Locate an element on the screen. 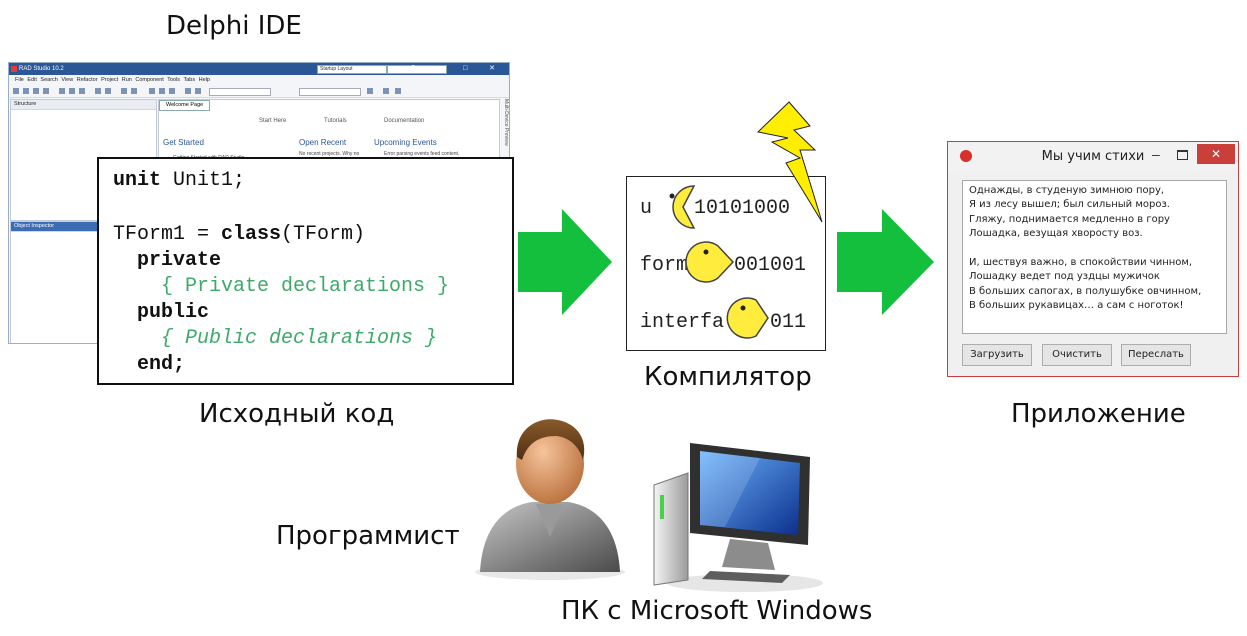 This screenshot has height=636, width=1247. minimize-button: – is located at coordinates (1156, 154).